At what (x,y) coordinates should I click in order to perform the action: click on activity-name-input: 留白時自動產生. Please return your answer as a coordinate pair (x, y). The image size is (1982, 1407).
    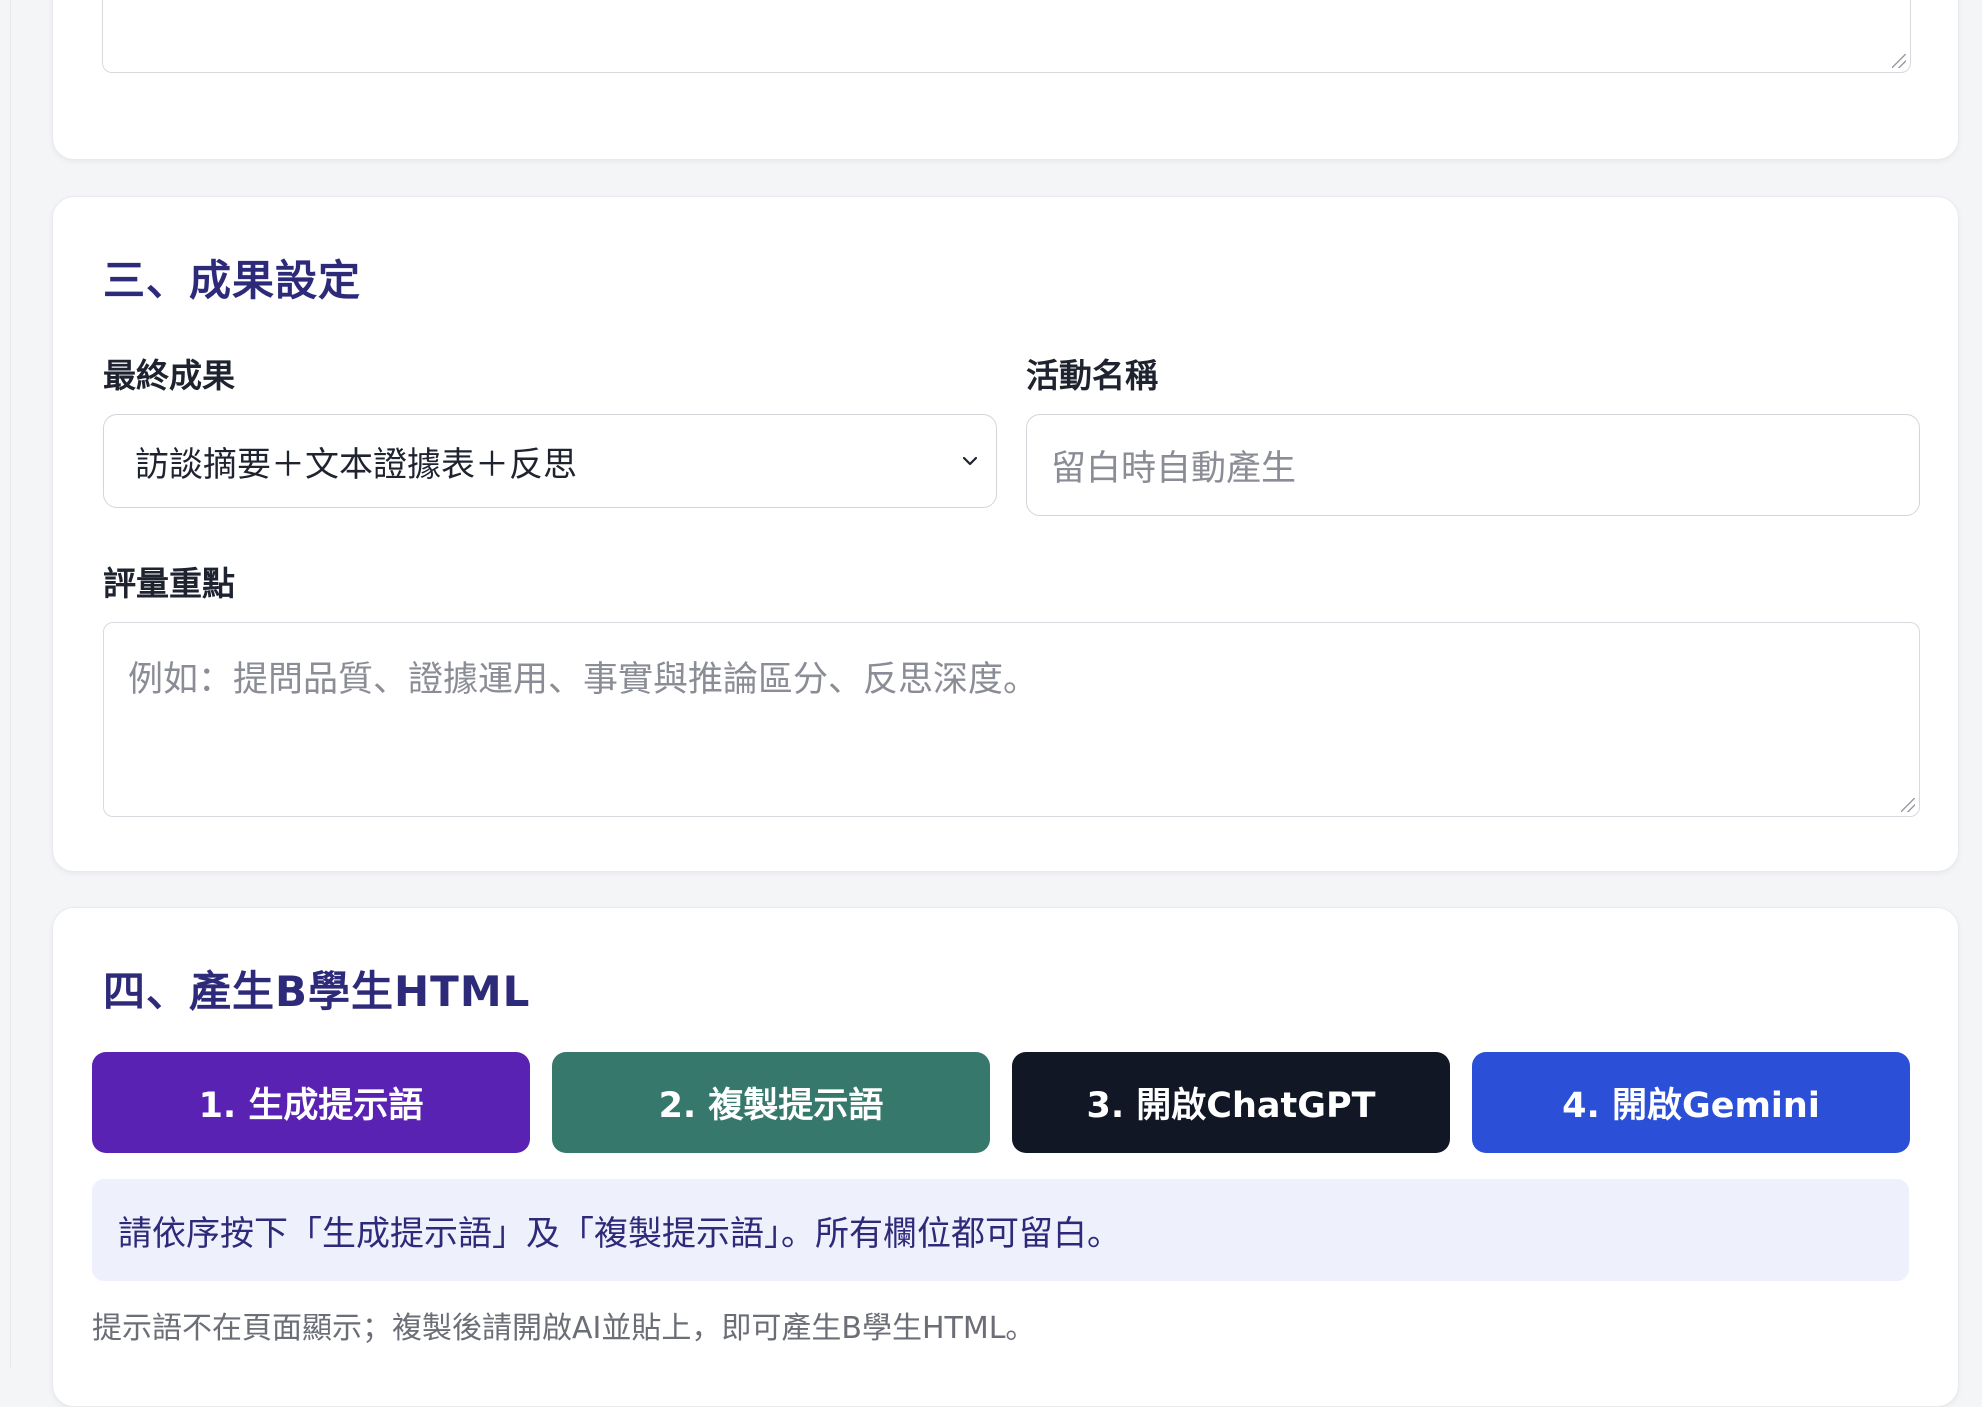
    Looking at the image, I should click on (1473, 465).